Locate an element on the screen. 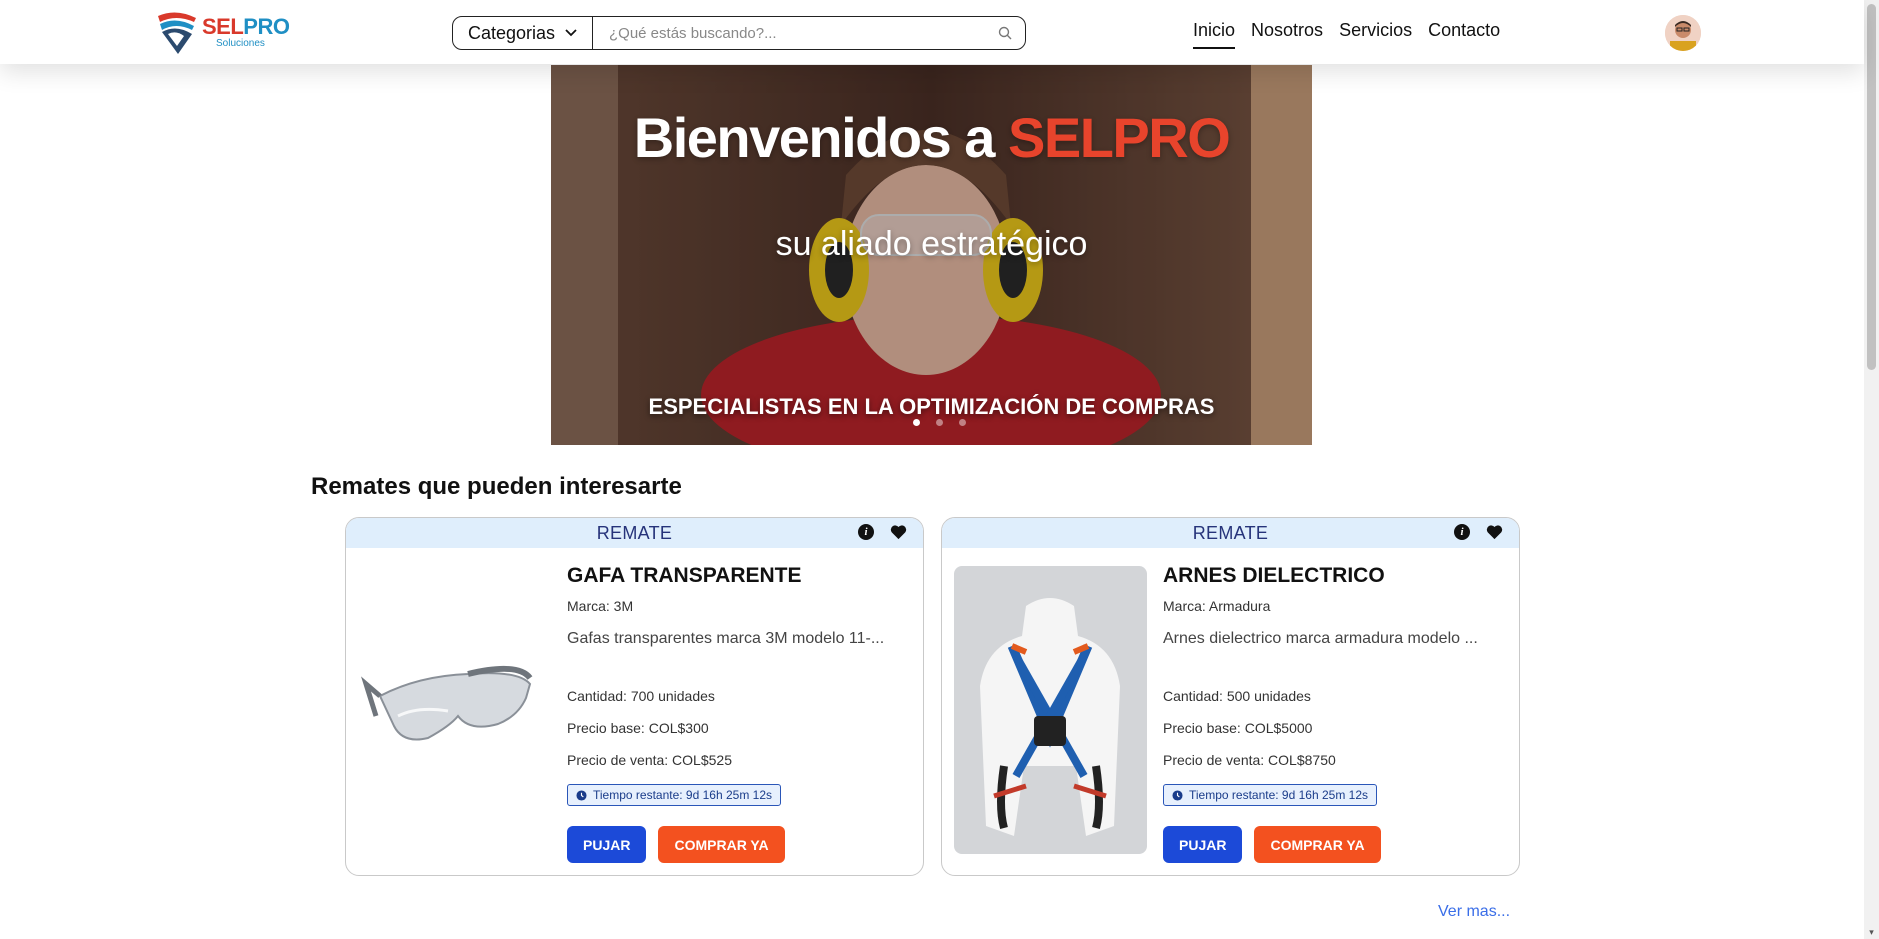  main-nav: Inicio Nosotros Servicios Contacto is located at coordinates (1346, 34).